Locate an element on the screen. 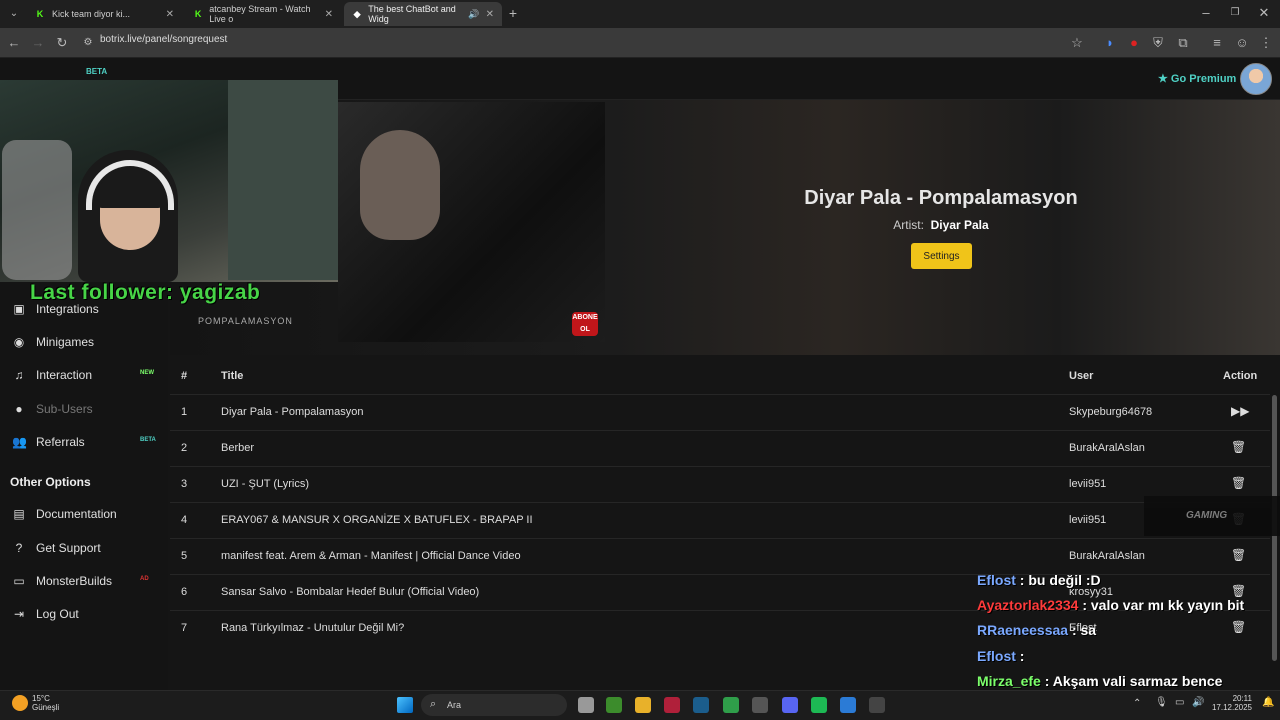 Image resolution: width=1280 pixels, height=720 pixels. discord-icon is located at coordinates (790, 705).